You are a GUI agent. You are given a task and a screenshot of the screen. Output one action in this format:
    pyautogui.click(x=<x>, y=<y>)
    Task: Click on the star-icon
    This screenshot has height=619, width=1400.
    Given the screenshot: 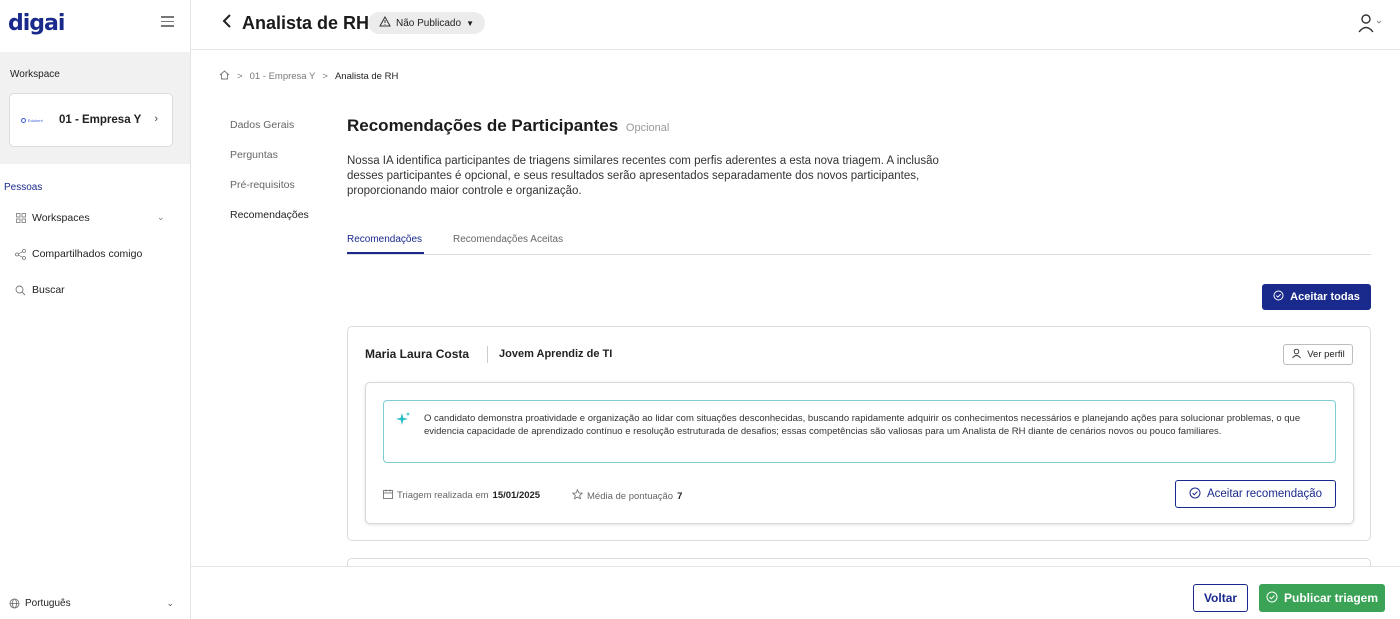 What is the action you would take?
    pyautogui.click(x=577, y=495)
    